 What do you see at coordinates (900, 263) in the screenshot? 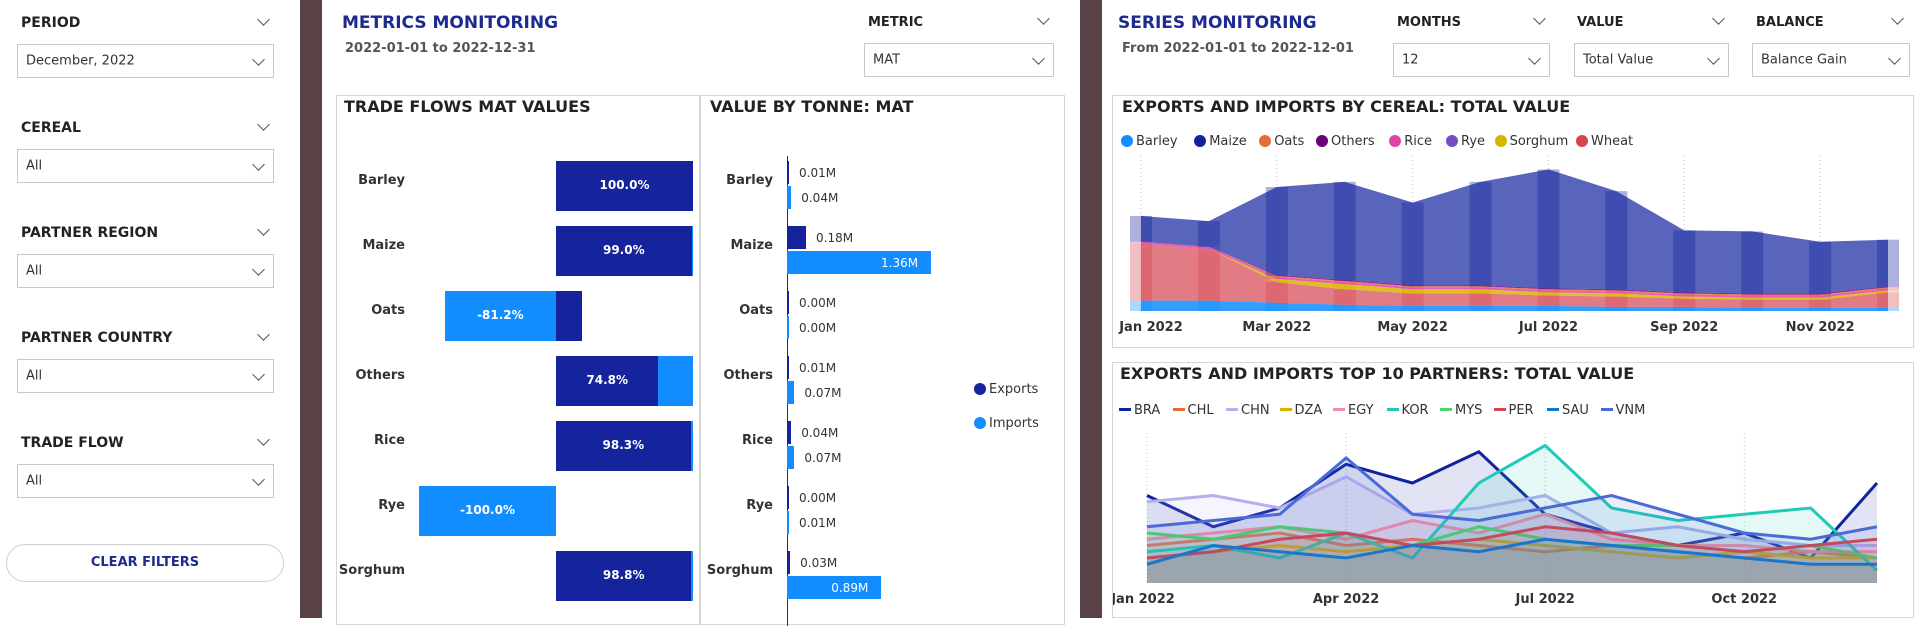
I see `data-label: 1.36M` at bounding box center [900, 263].